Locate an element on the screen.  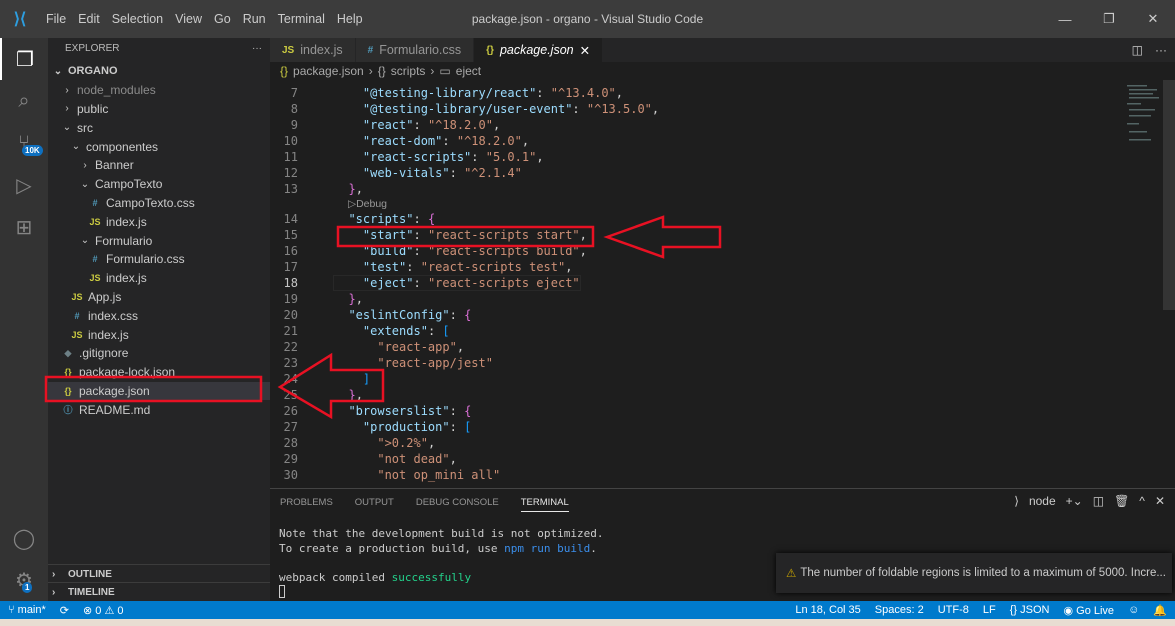
extensions-icon: ⊞ is located at coordinates (24, 227).